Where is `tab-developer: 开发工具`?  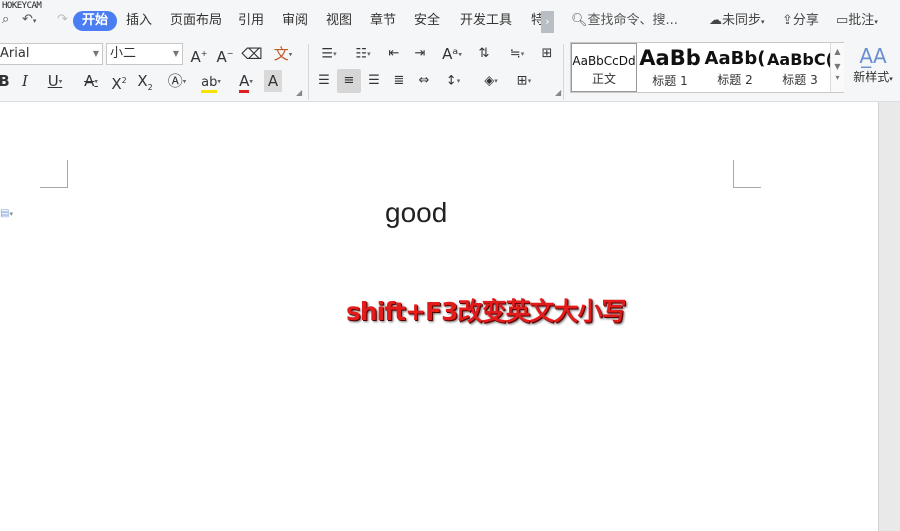
tab-developer: 开发工具 is located at coordinates (486, 21).